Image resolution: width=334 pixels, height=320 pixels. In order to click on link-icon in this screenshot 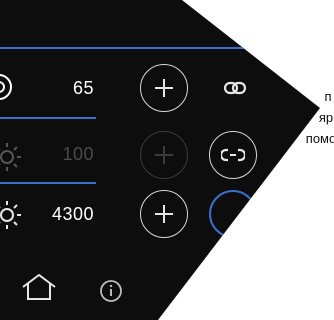, I will do `click(235, 90)`.